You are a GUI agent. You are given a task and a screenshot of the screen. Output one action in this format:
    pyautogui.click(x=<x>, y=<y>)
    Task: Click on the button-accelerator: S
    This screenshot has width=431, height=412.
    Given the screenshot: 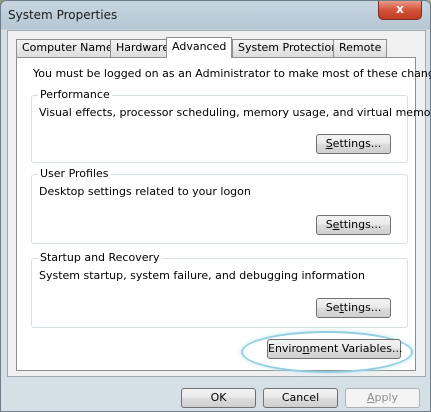 What is the action you would take?
    pyautogui.click(x=329, y=143)
    